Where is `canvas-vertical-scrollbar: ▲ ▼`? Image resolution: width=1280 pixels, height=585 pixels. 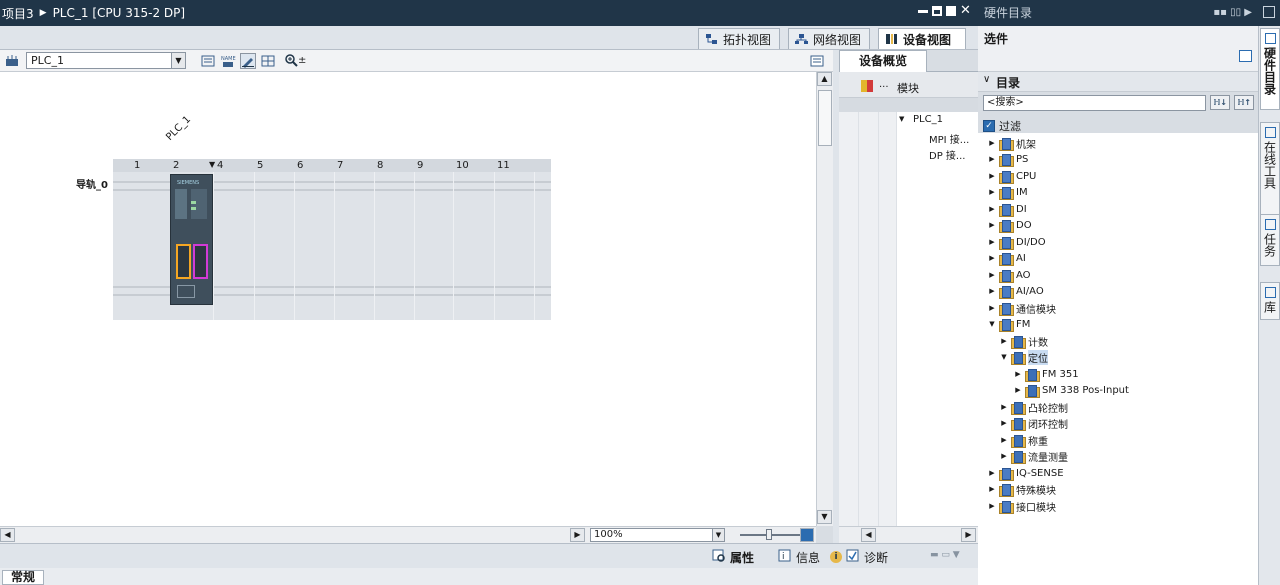
canvas-vertical-scrollbar: ▲ ▼ is located at coordinates (824, 299).